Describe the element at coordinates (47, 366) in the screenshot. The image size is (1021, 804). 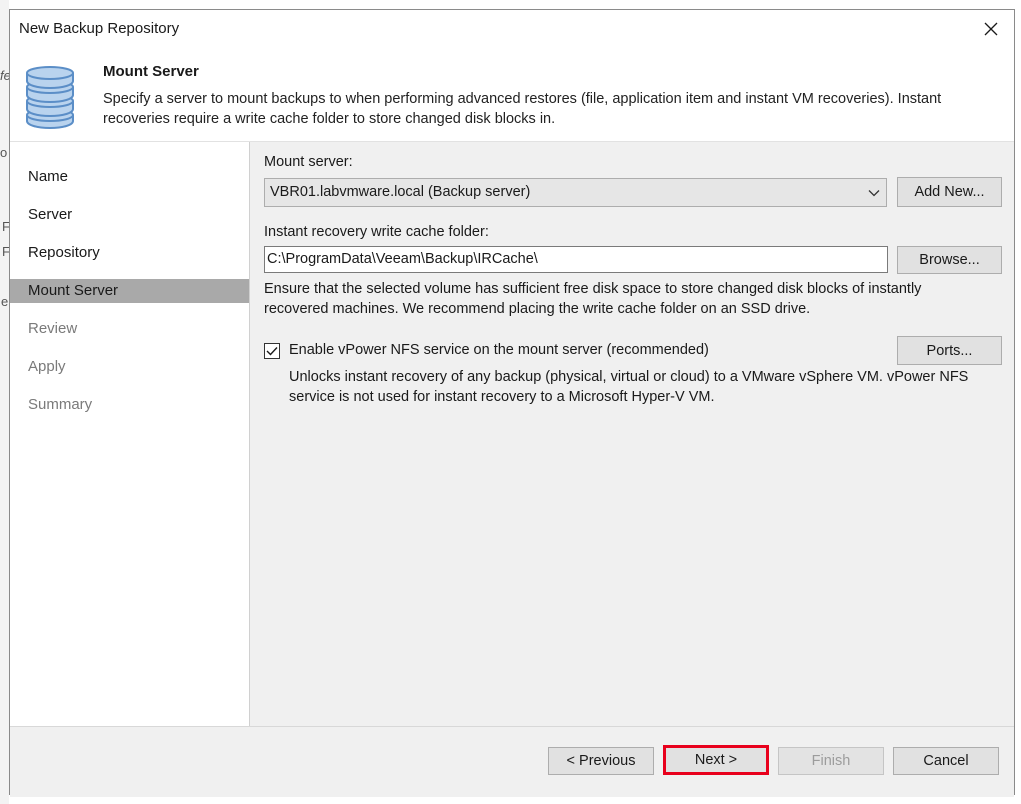
I see `nav-item-apply: Apply` at that location.